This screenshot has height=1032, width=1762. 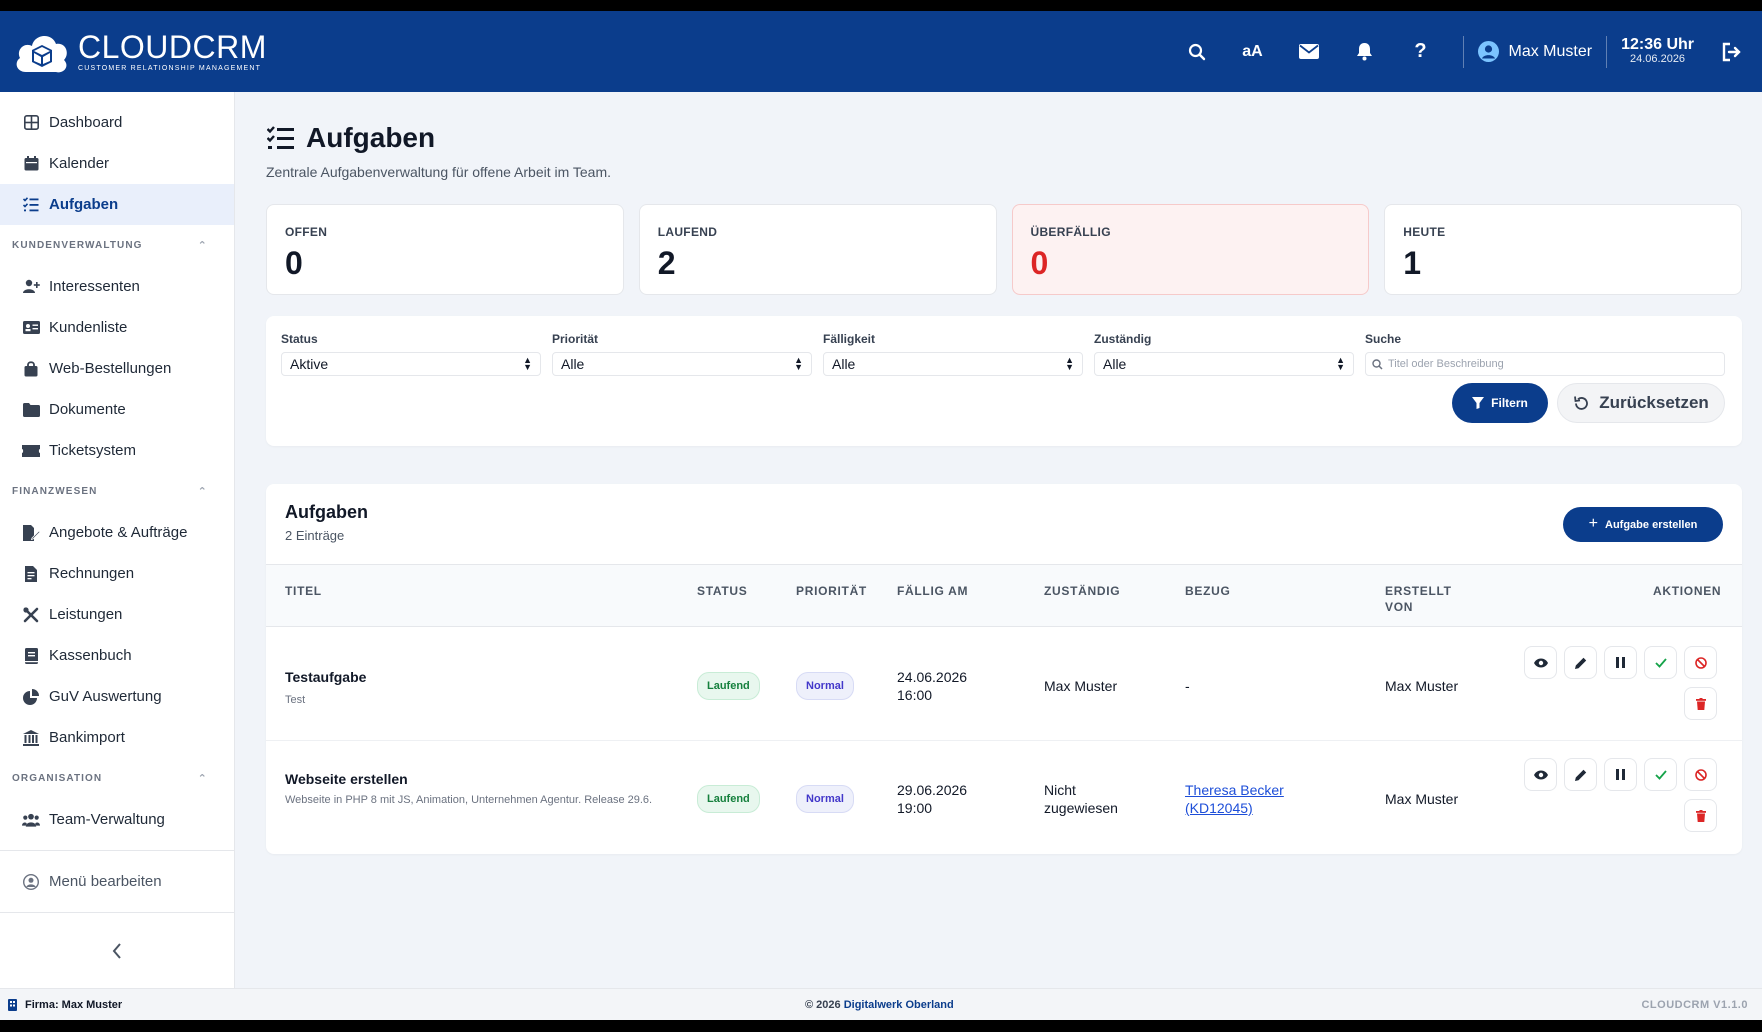 What do you see at coordinates (1641, 403) in the screenshot?
I see `reset-button: Zurücksetzen` at bounding box center [1641, 403].